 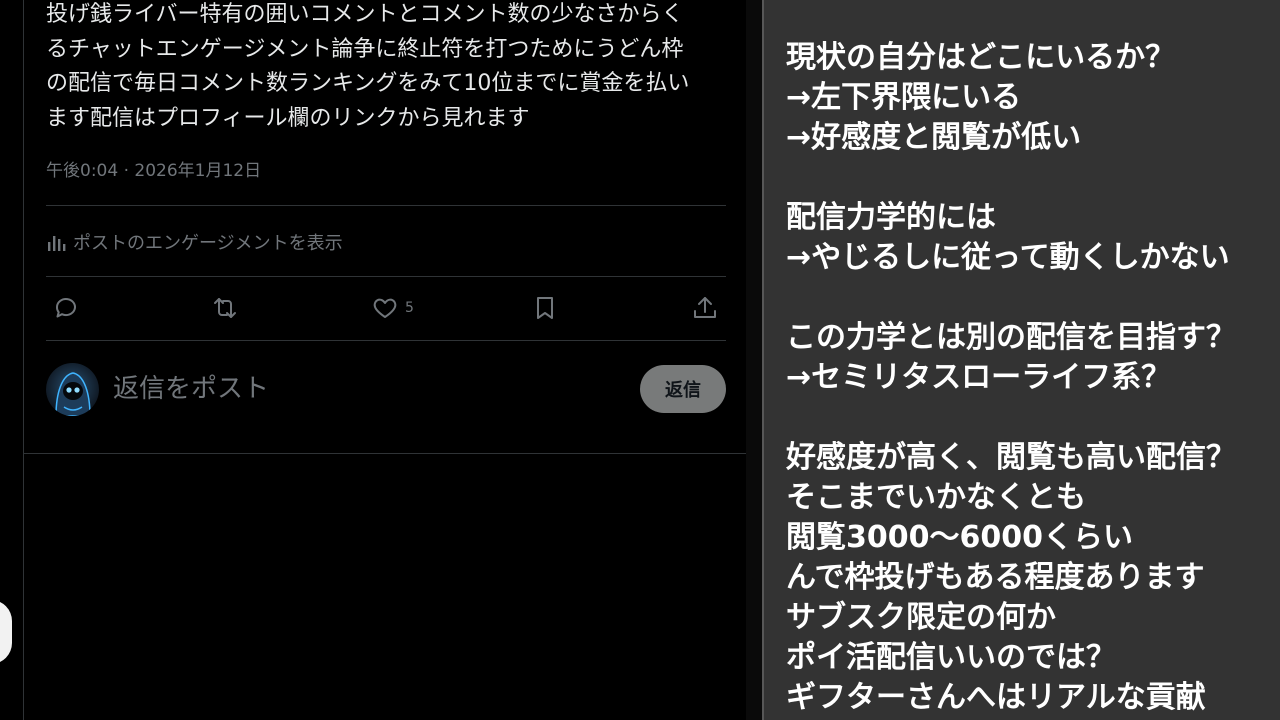 I want to click on bookmark-icon, so click(x=545, y=308).